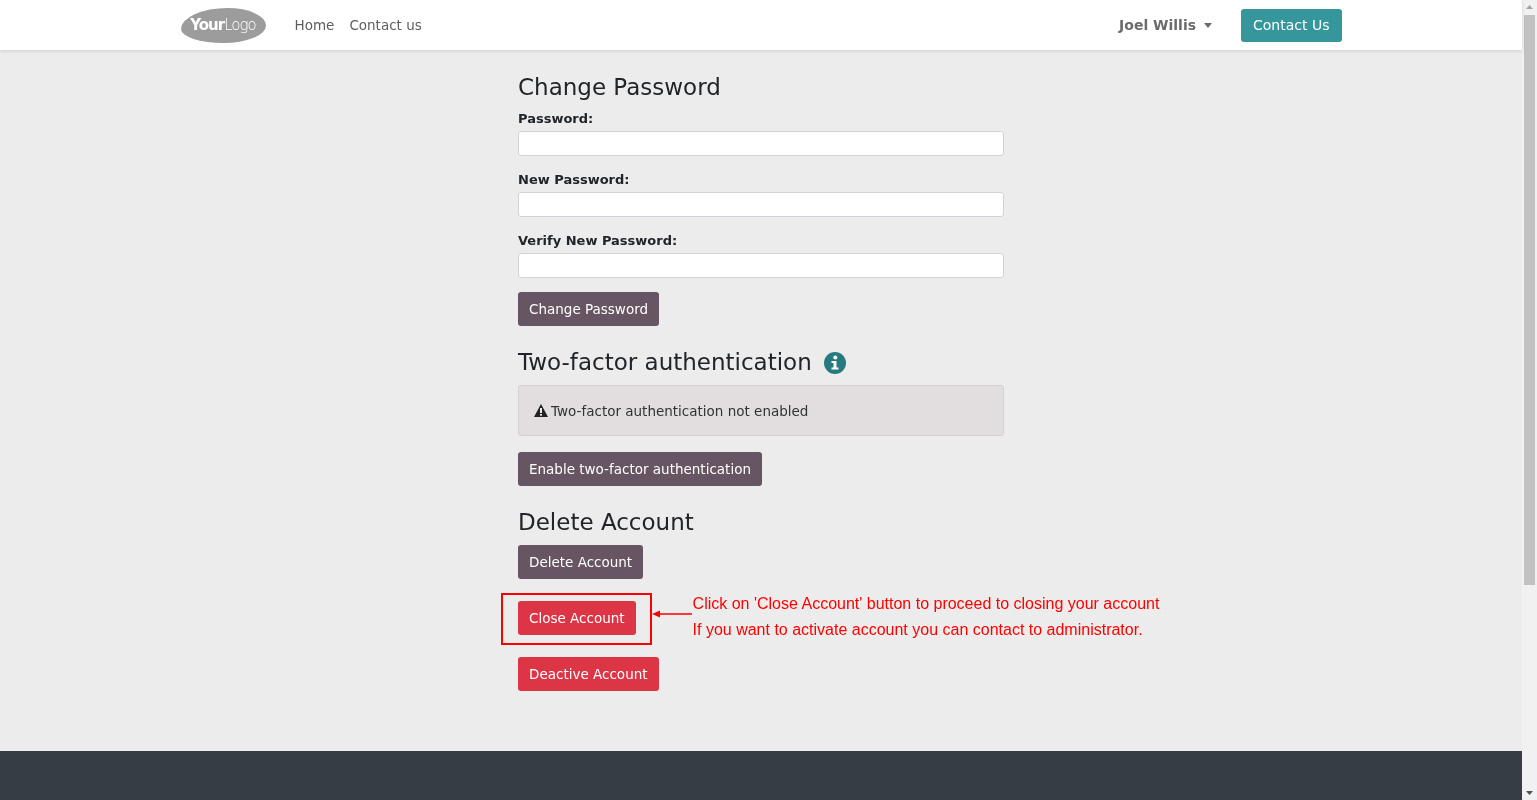 Image resolution: width=1537 pixels, height=800 pixels. I want to click on account-action-button: Delete Account, so click(581, 562).